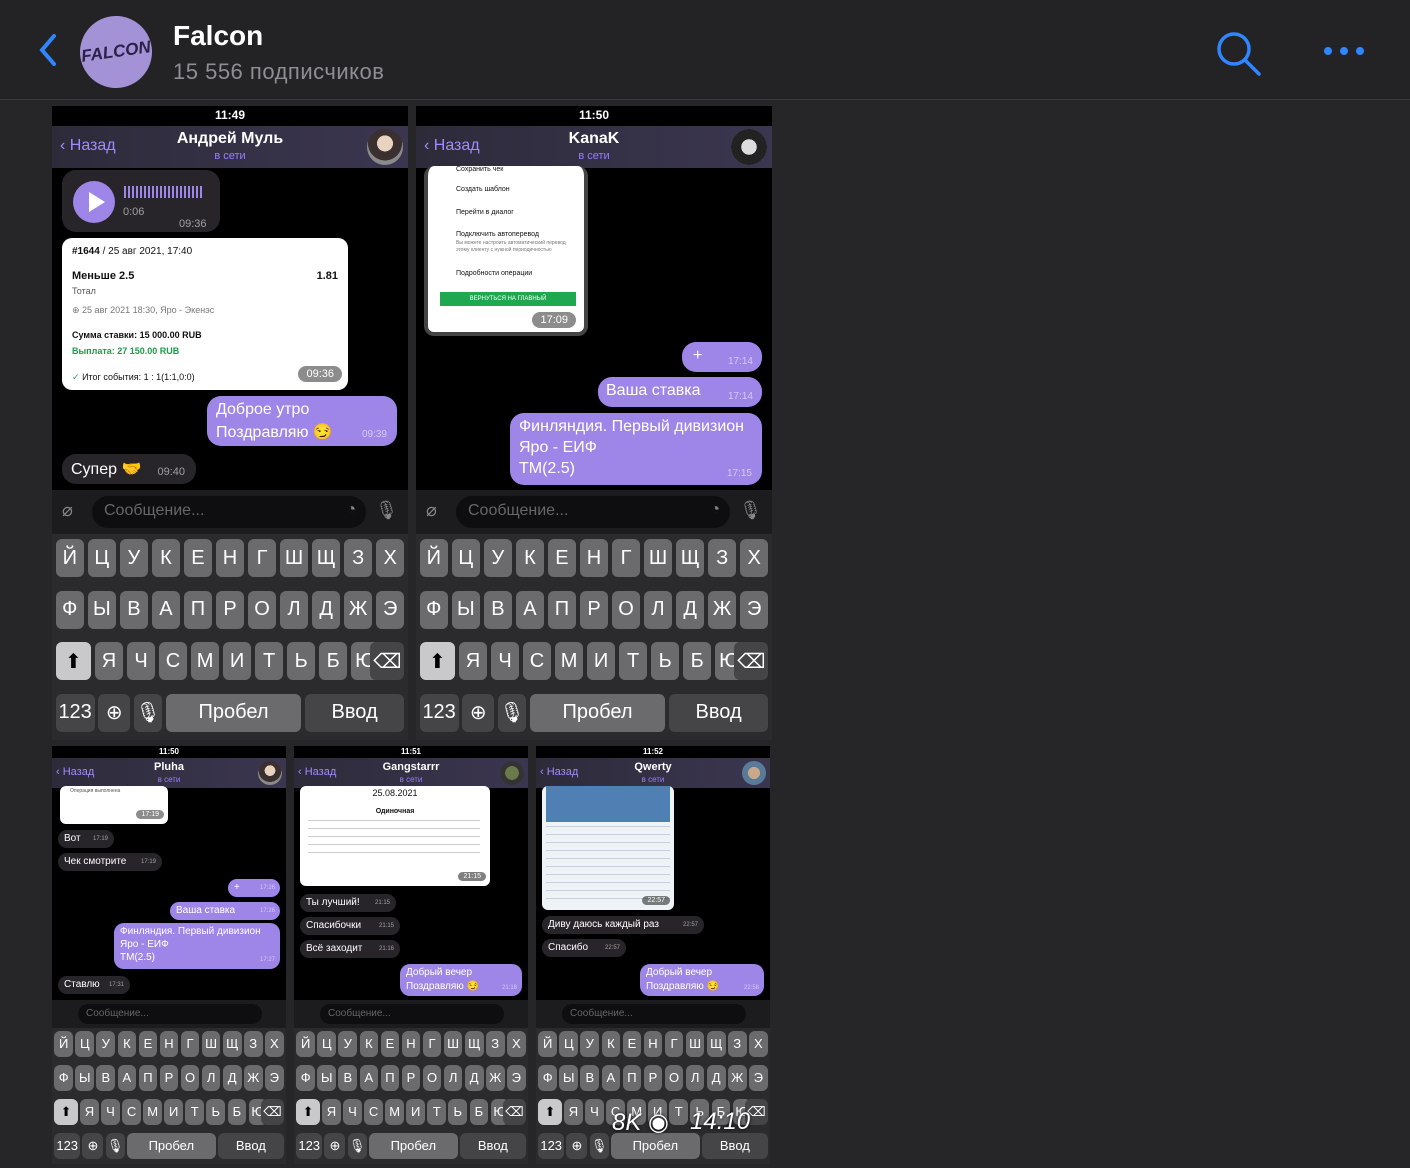 The image size is (1410, 1168). I want to click on key-Х: Х, so click(390, 558).